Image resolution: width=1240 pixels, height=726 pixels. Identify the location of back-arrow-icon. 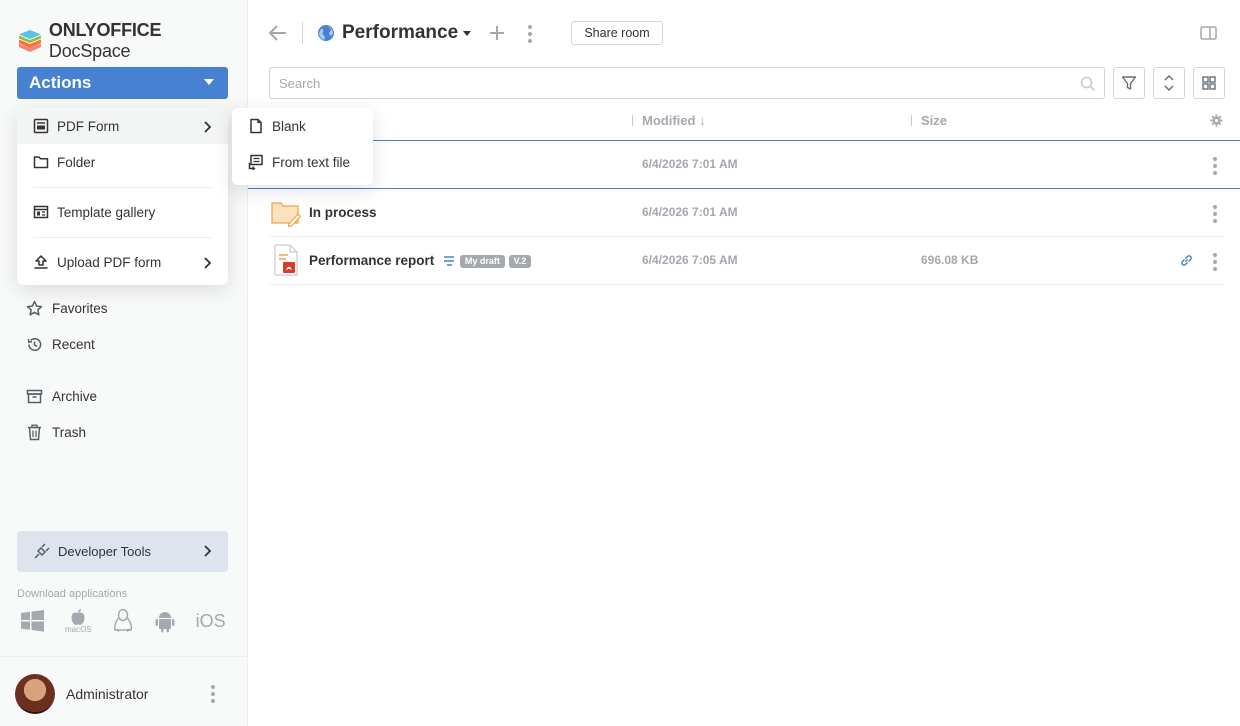
(278, 33).